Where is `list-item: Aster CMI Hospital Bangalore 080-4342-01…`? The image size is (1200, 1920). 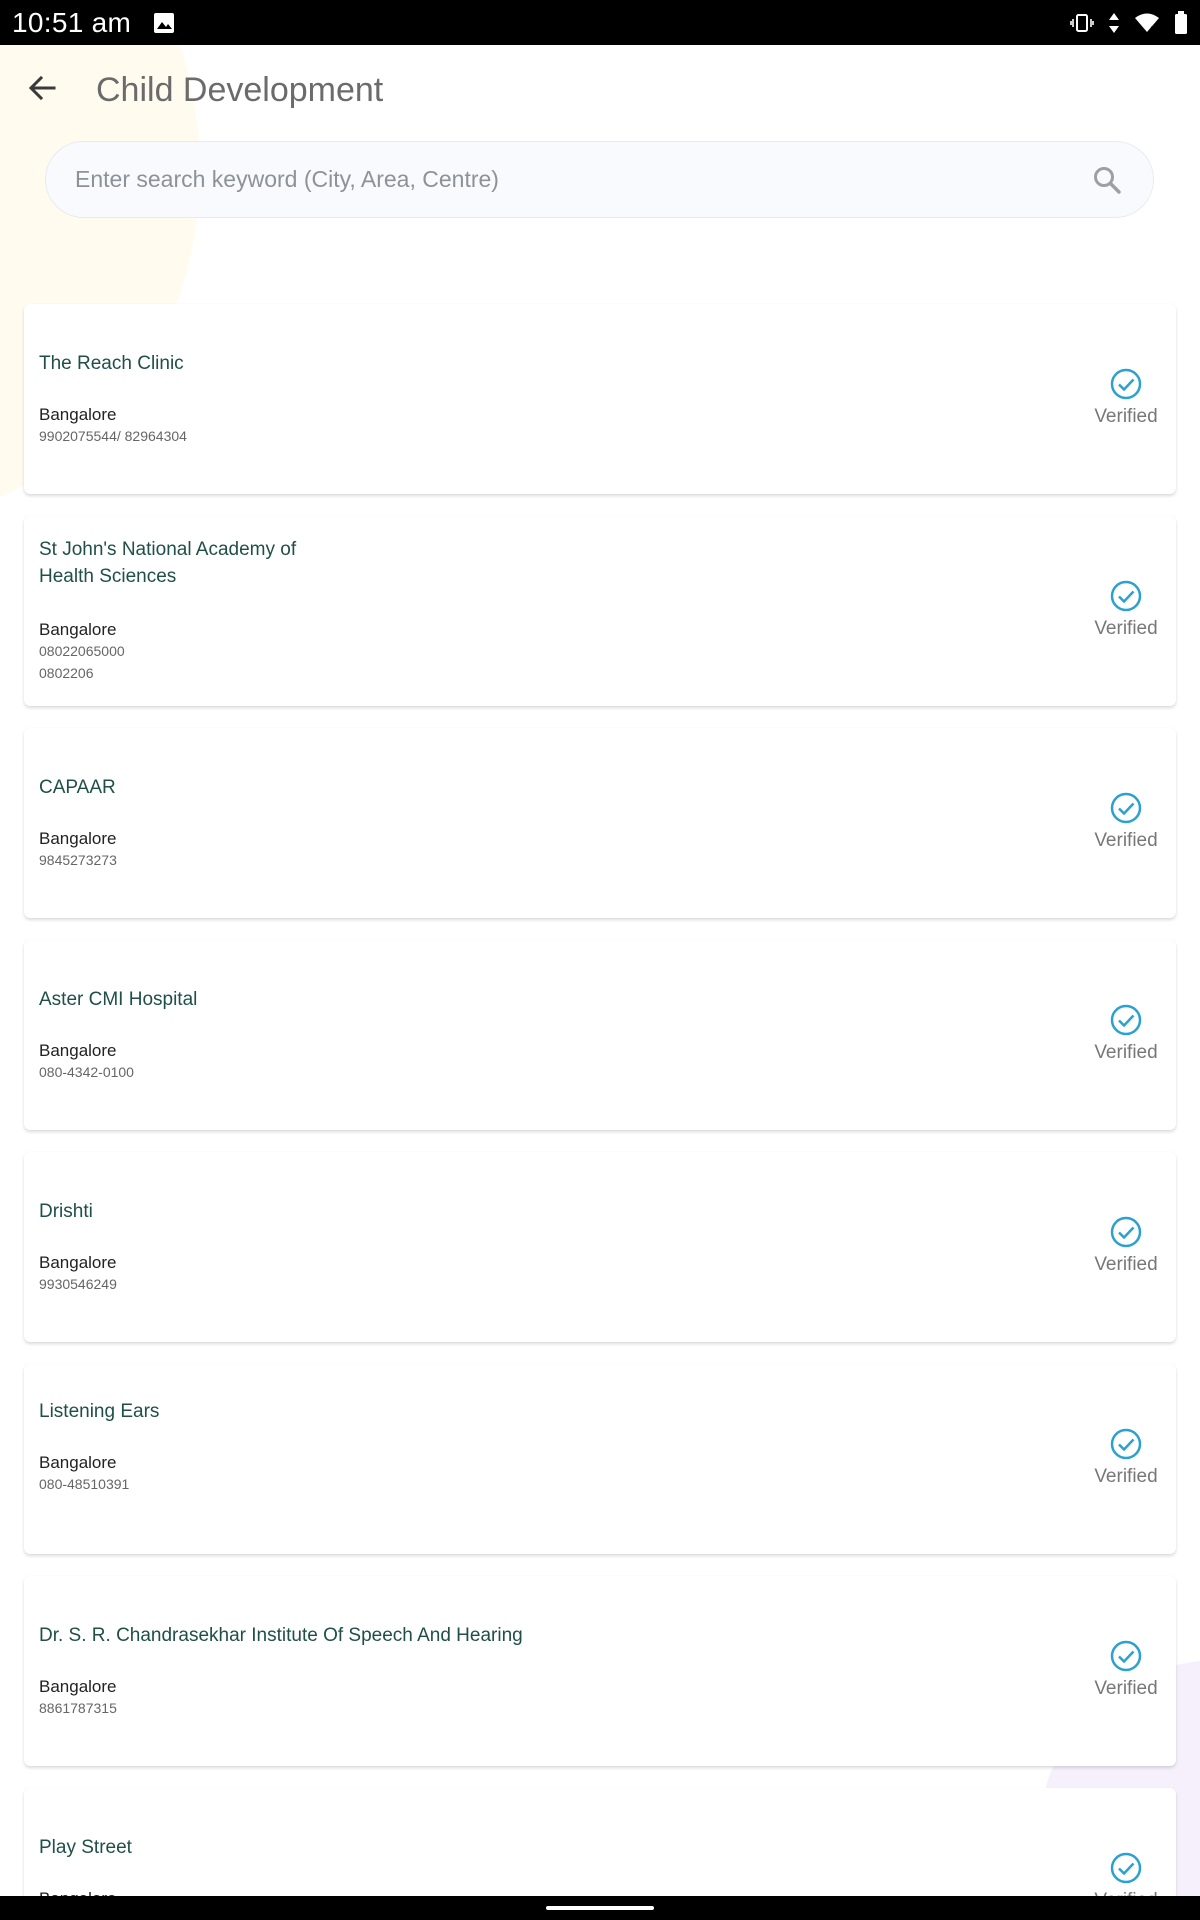
list-item: Aster CMI Hospital Bangalore 080-4342-01… is located at coordinates (600, 1035).